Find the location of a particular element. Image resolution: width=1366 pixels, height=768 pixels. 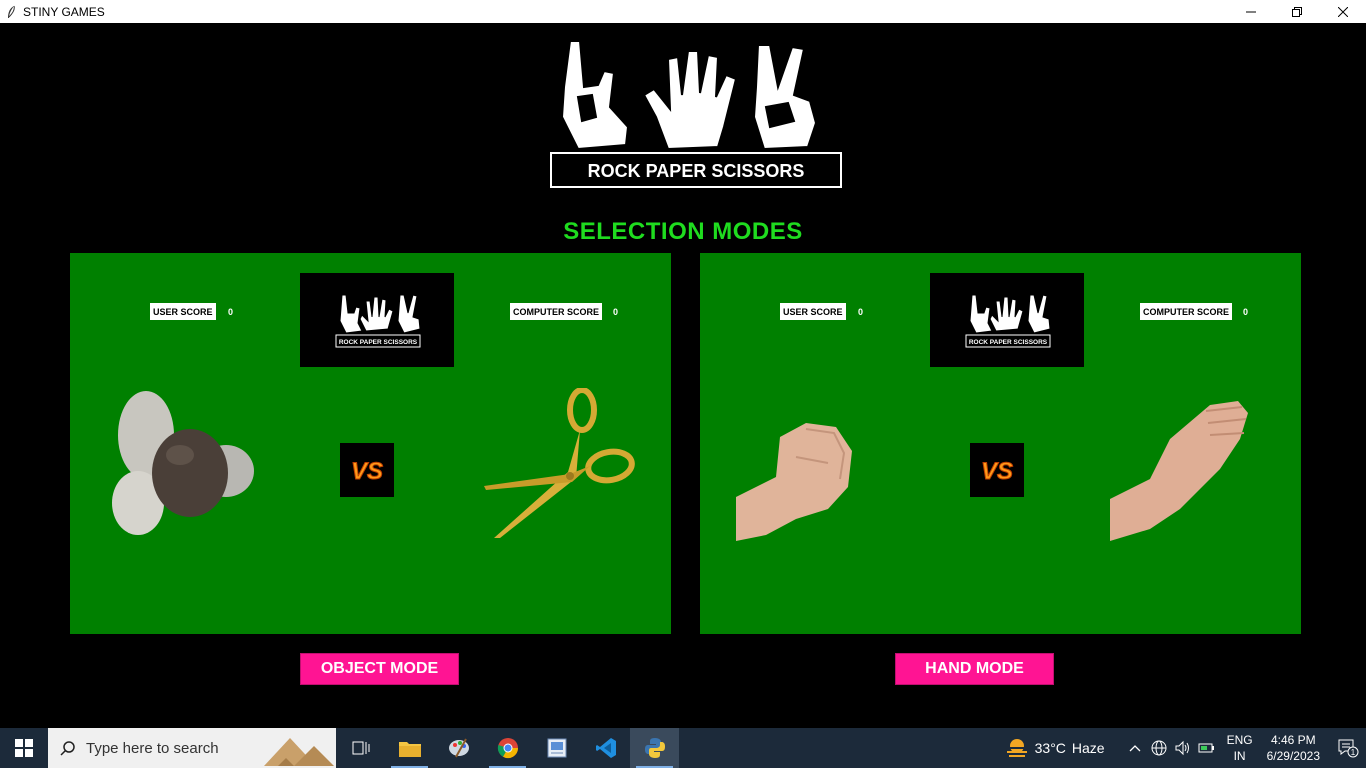

weather-widget: 33°C Haze is located at coordinates (1055, 748).